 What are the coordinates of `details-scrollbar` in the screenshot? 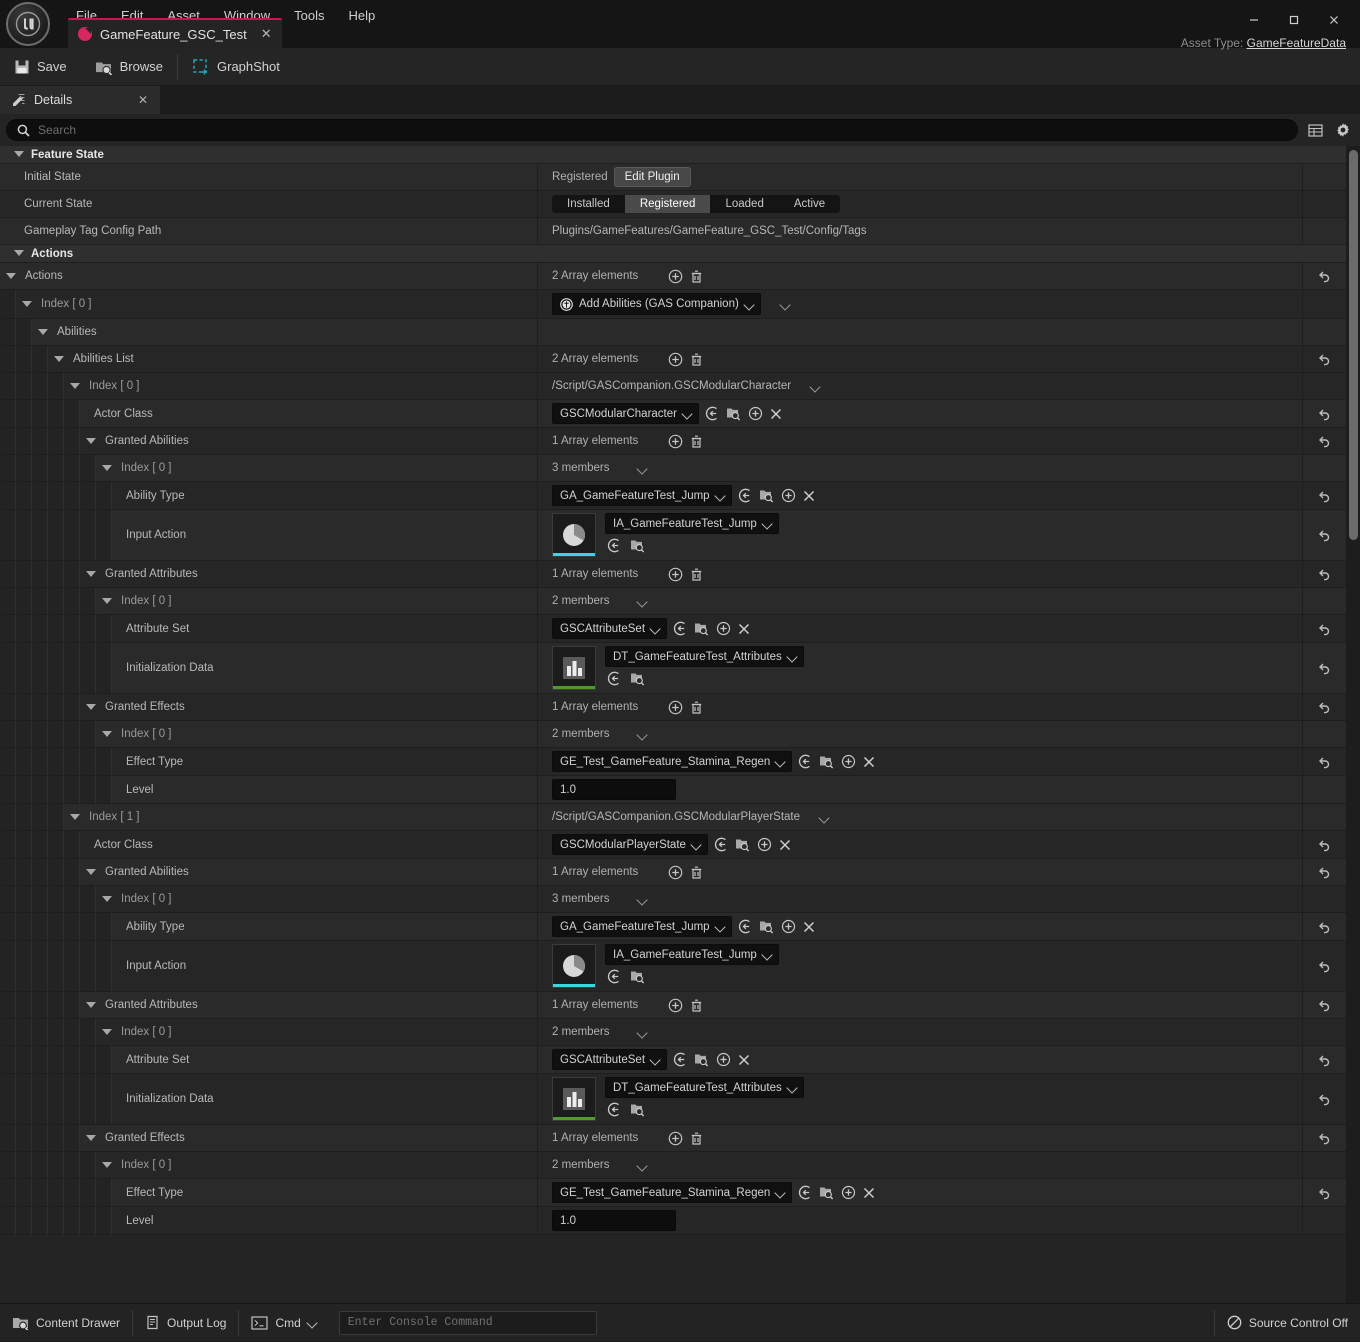 It's located at (1353, 724).